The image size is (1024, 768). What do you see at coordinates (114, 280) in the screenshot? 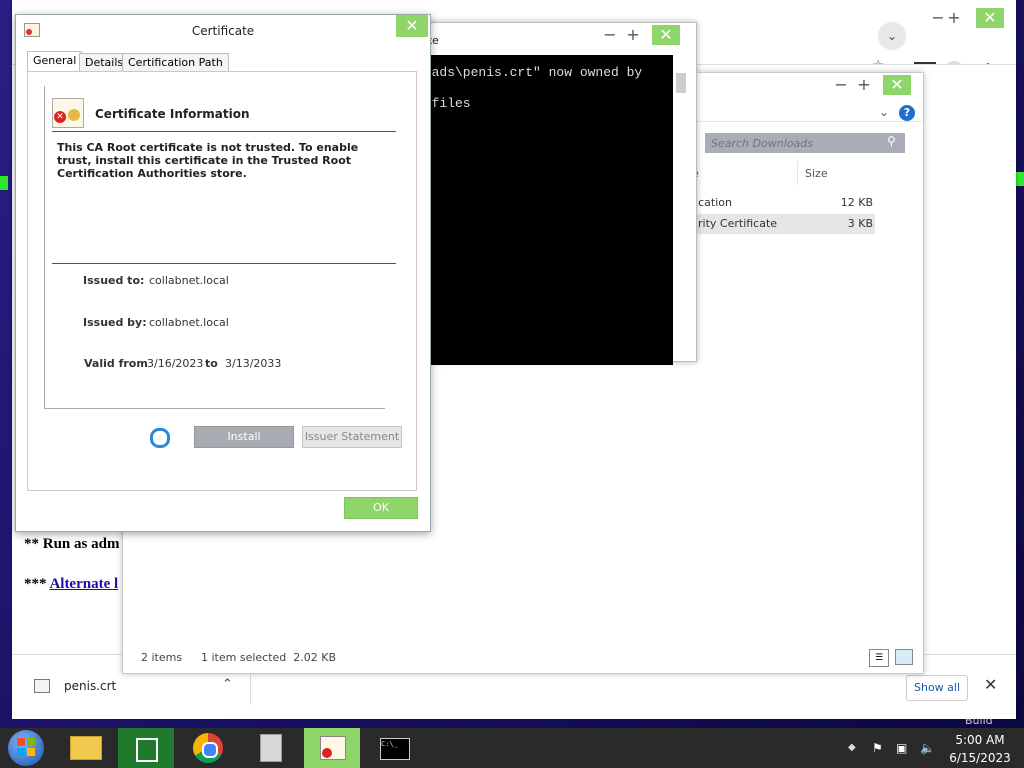
I see `issued-to-label: Issued to:` at bounding box center [114, 280].